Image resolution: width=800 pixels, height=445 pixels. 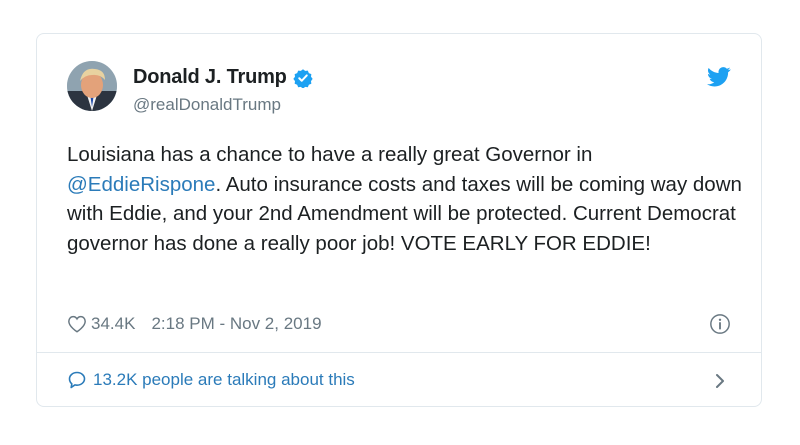 I want to click on conversation-label: 13.2K people are talking about this, so click(x=224, y=380).